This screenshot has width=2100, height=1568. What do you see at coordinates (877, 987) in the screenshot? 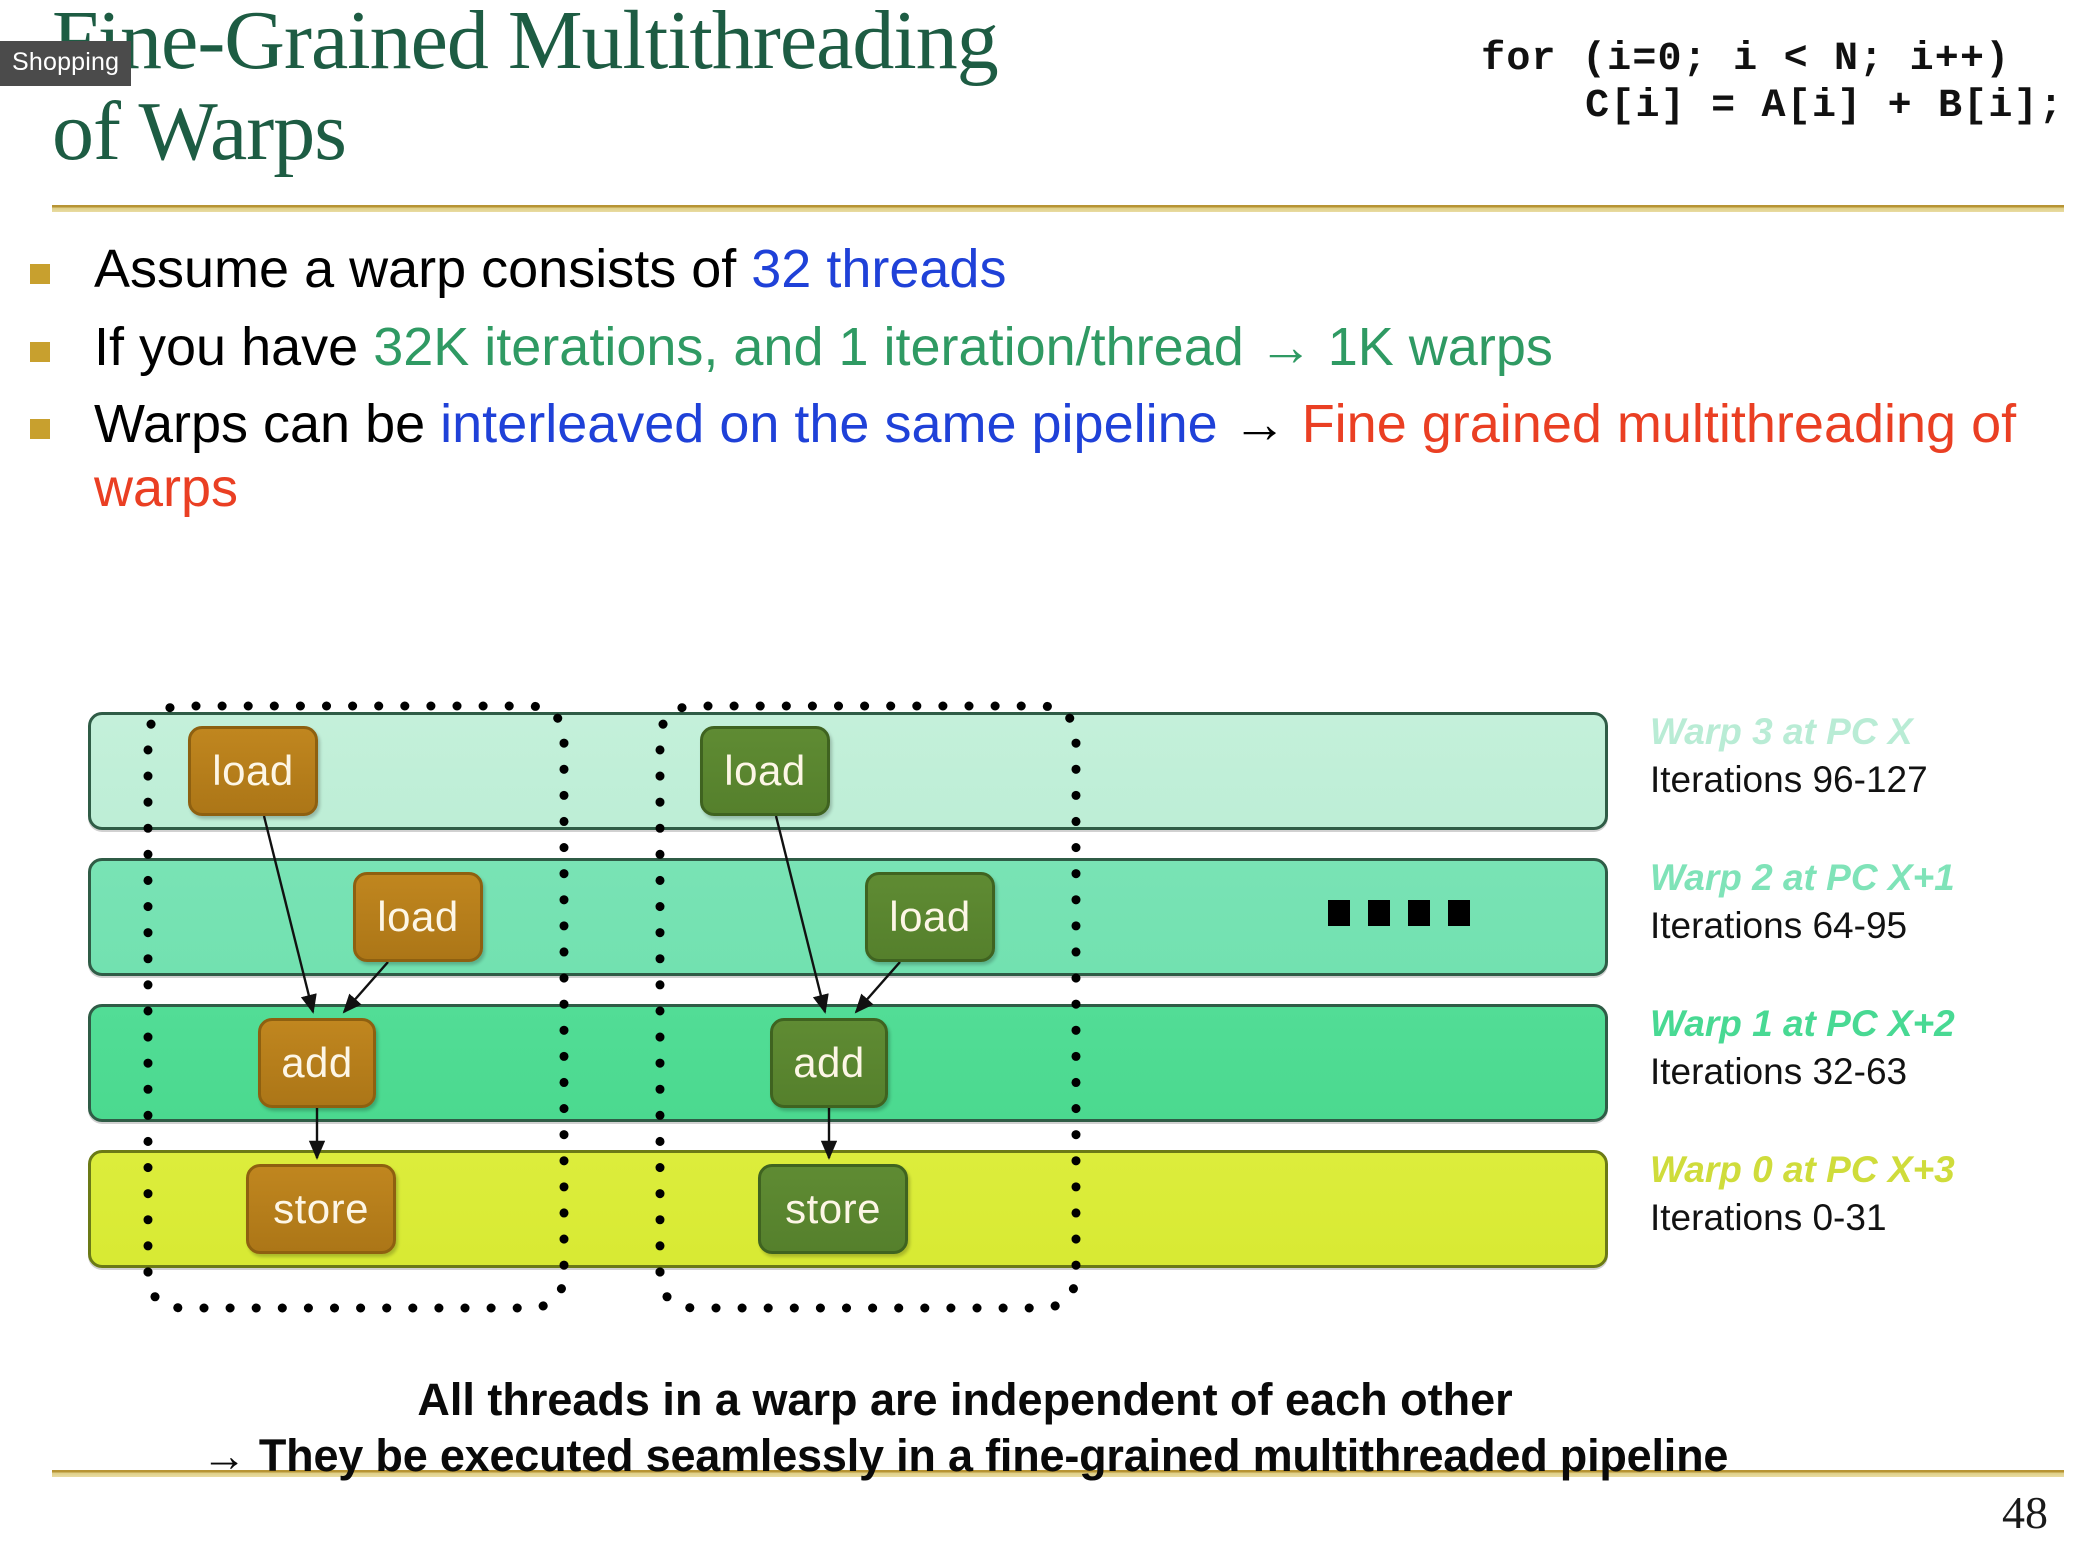
I see `arrow-load2-to-add-g2` at bounding box center [877, 987].